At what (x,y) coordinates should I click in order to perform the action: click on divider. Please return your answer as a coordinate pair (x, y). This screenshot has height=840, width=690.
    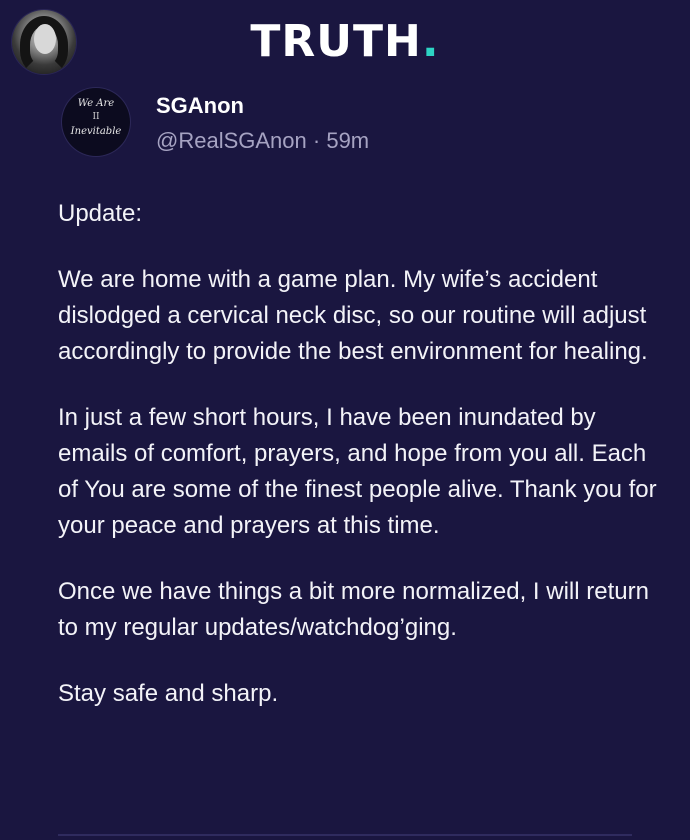
    Looking at the image, I should click on (345, 835).